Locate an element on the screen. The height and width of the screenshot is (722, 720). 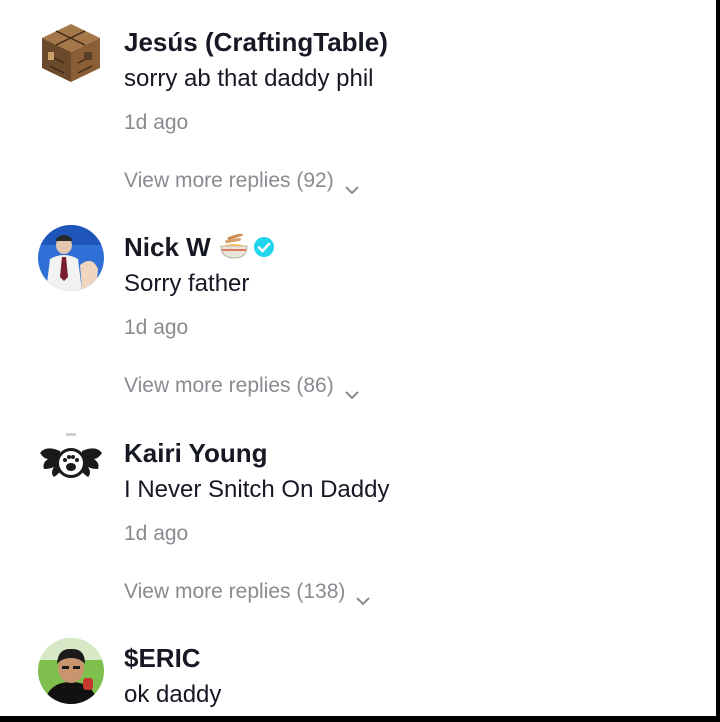
view-more-replies-label: View more replies (138) is located at coordinates (234, 592).